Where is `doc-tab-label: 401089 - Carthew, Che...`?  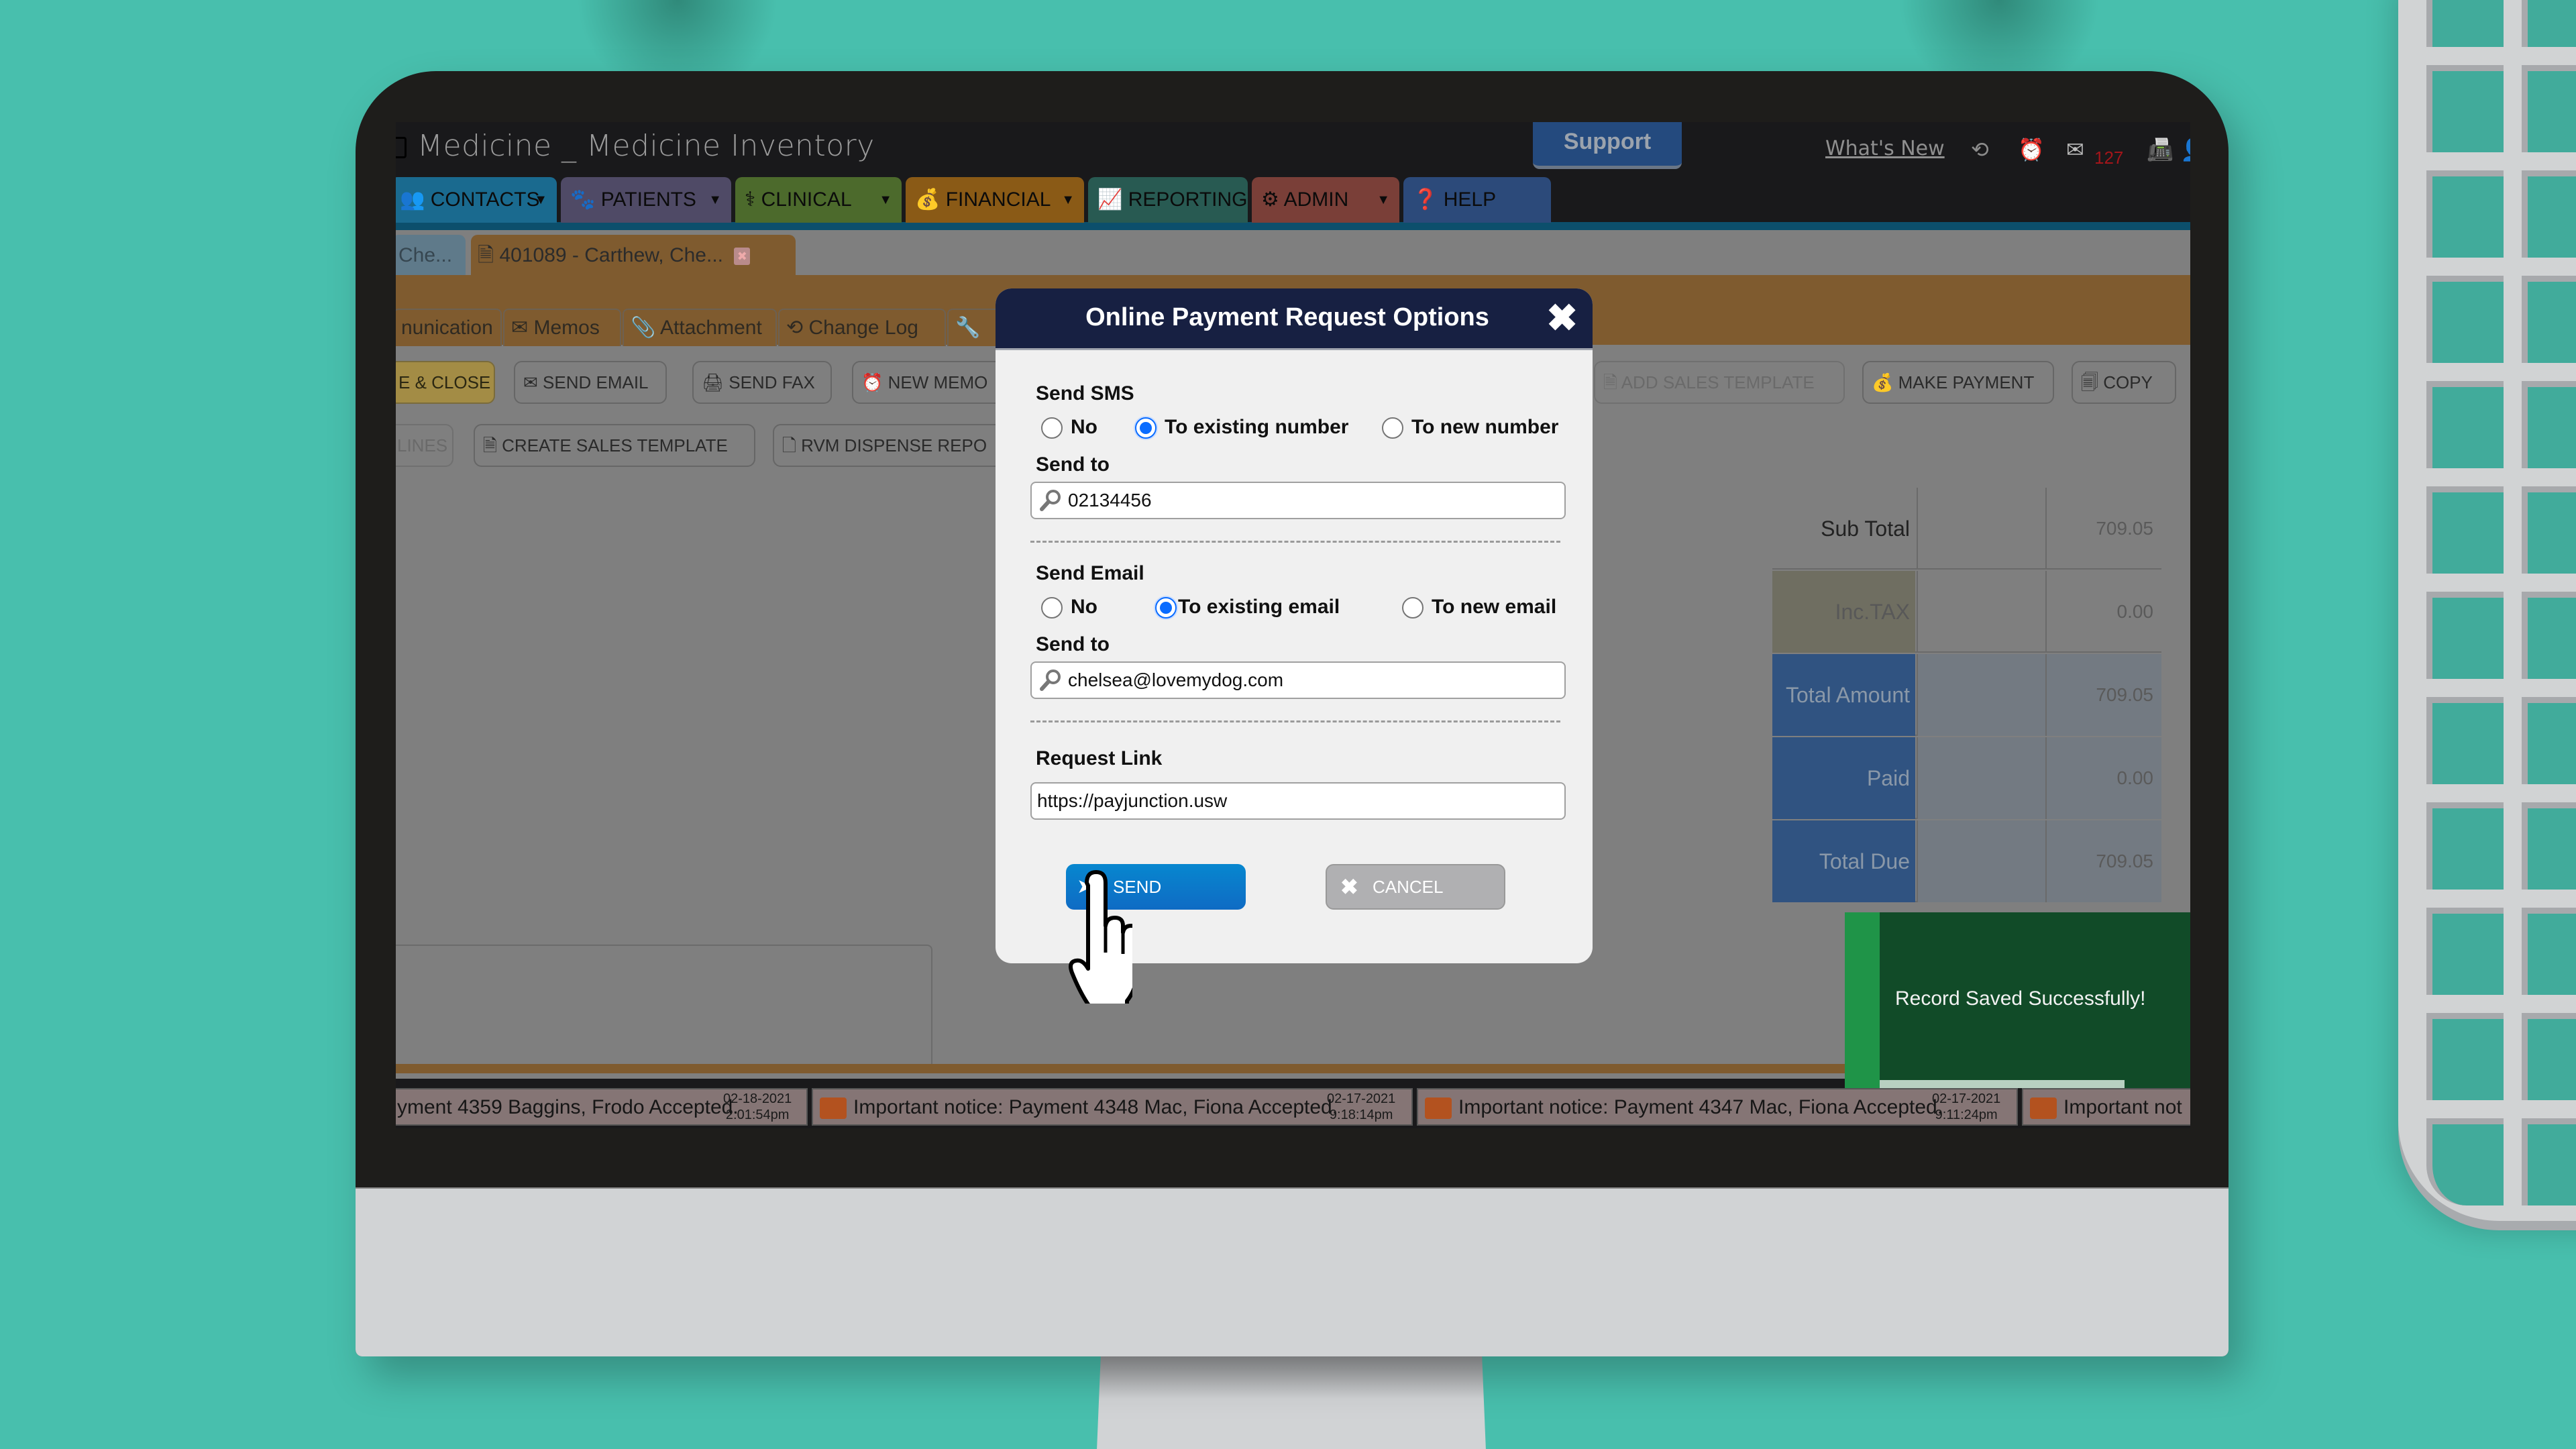
doc-tab-label: 401089 - Carthew, Che... is located at coordinates (611, 255).